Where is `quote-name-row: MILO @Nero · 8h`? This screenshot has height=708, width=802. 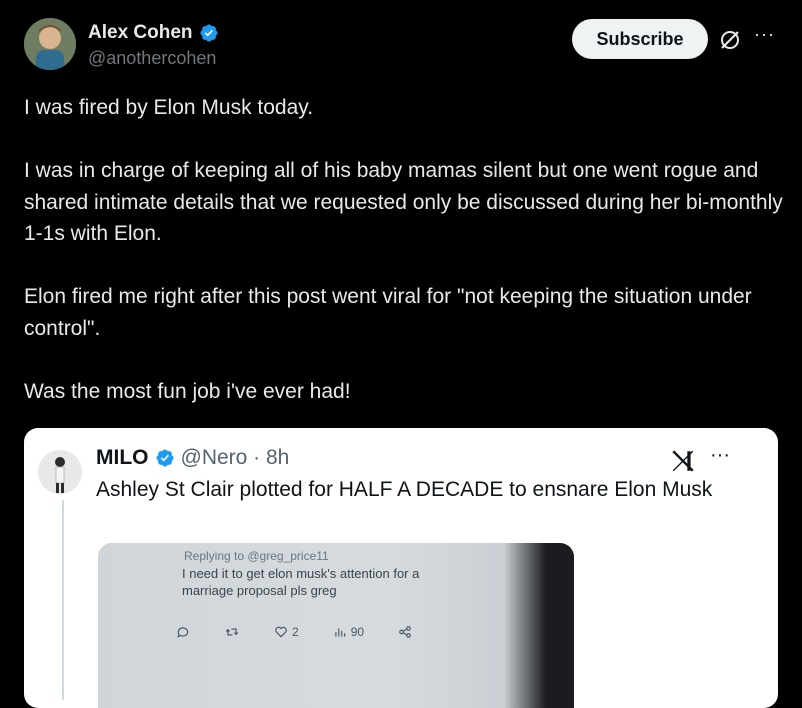
quote-name-row: MILO @Nero · 8h is located at coordinates (192, 458).